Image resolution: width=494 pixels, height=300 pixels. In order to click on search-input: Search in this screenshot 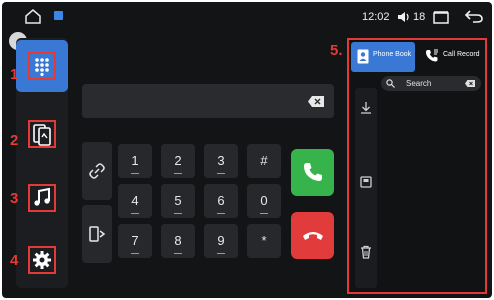, I will do `click(431, 83)`.